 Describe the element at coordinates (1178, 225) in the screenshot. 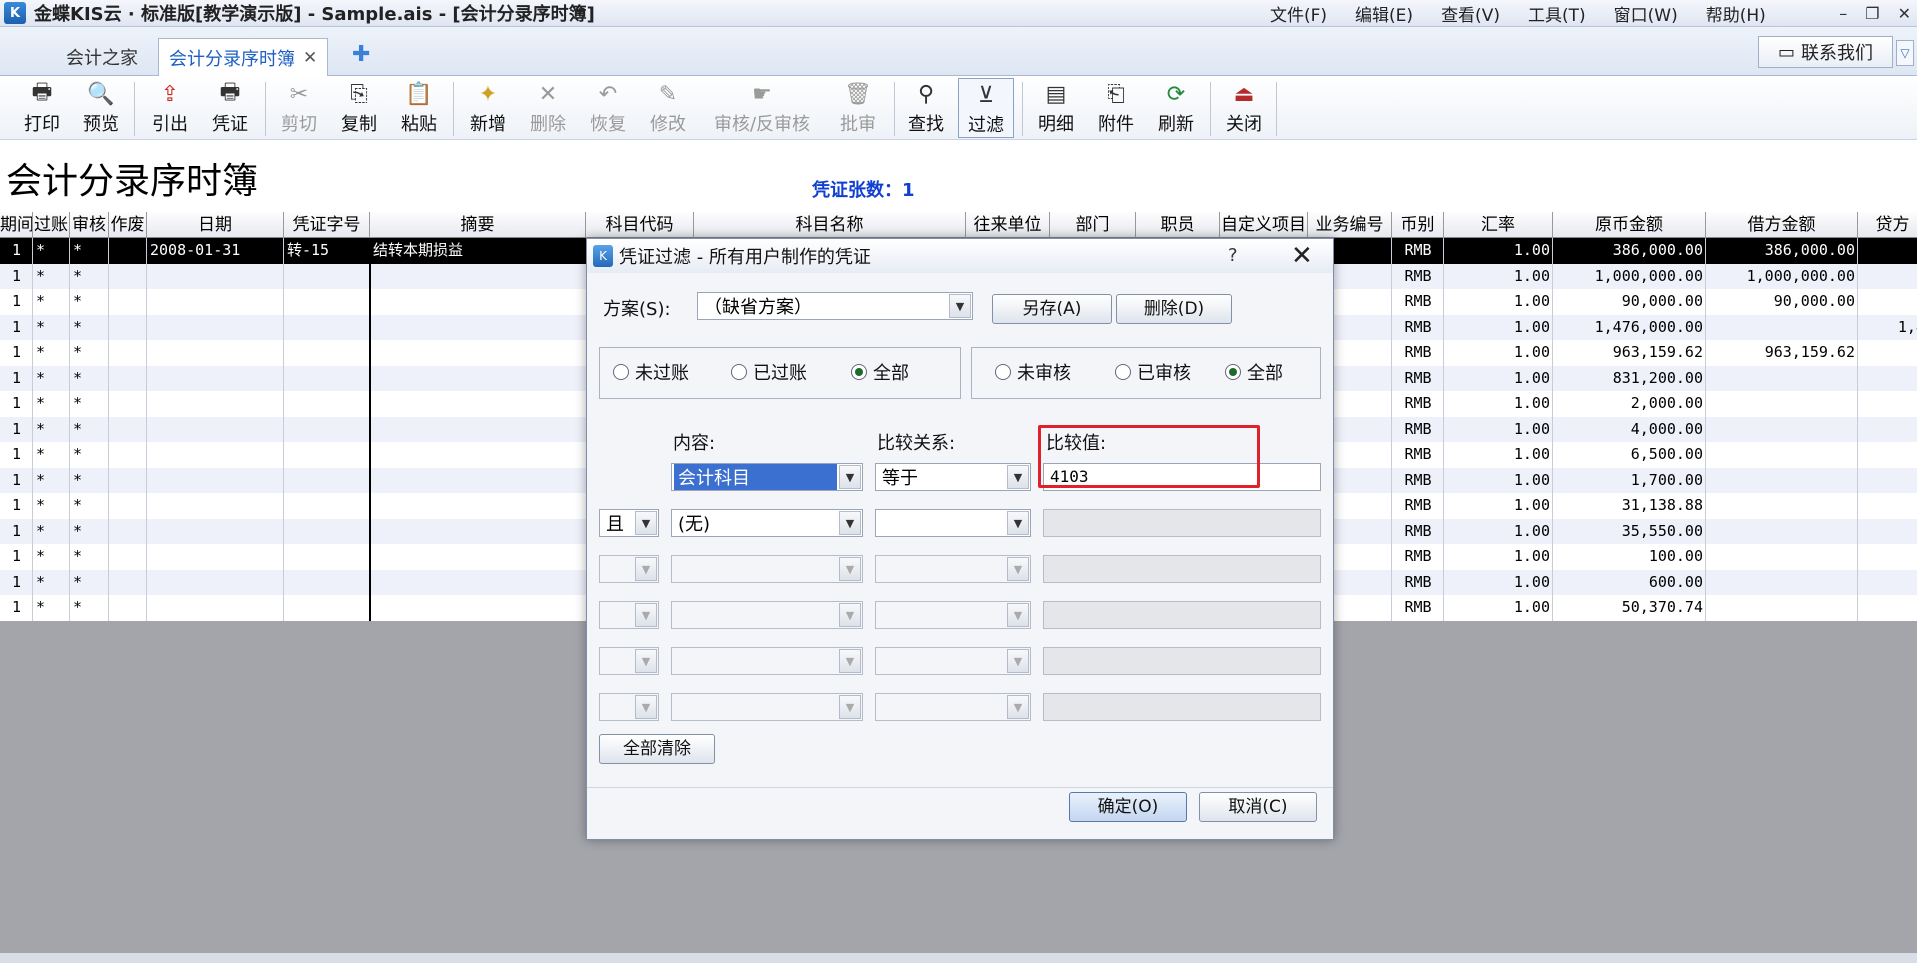

I see `col-employee: 职员` at that location.